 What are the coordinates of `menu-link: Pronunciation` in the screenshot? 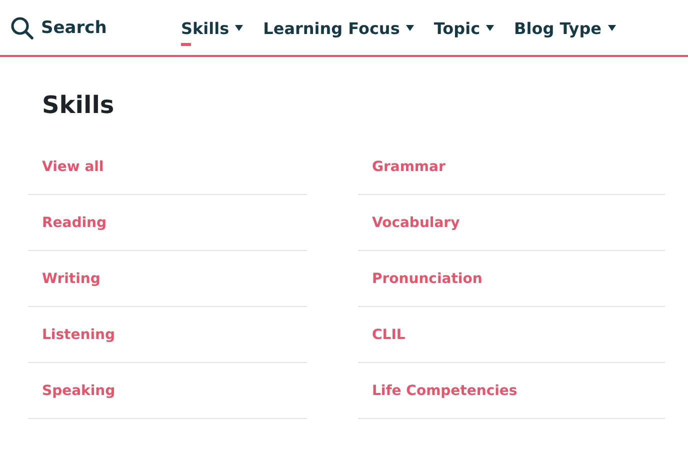 It's located at (511, 279).